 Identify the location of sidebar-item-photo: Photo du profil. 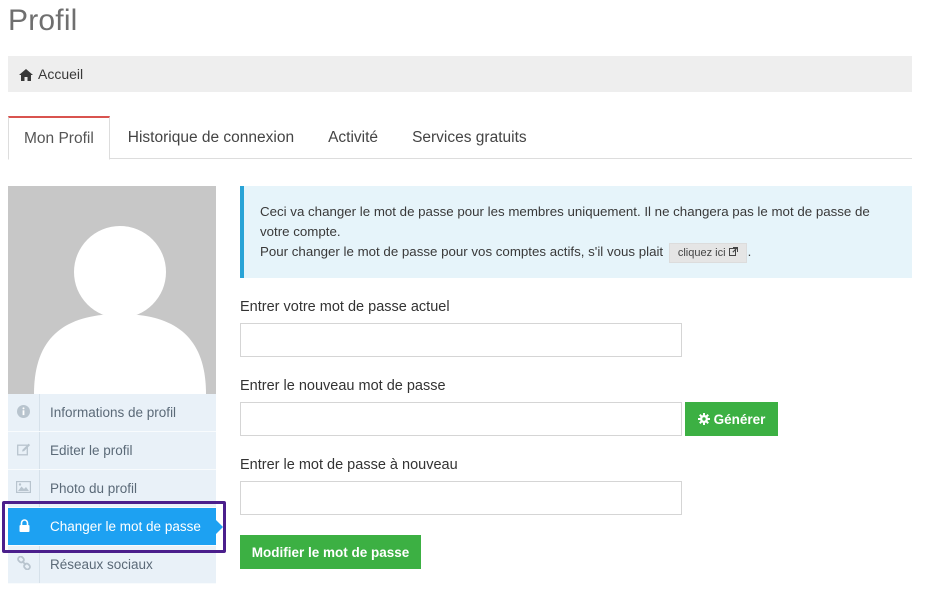
(112, 489).